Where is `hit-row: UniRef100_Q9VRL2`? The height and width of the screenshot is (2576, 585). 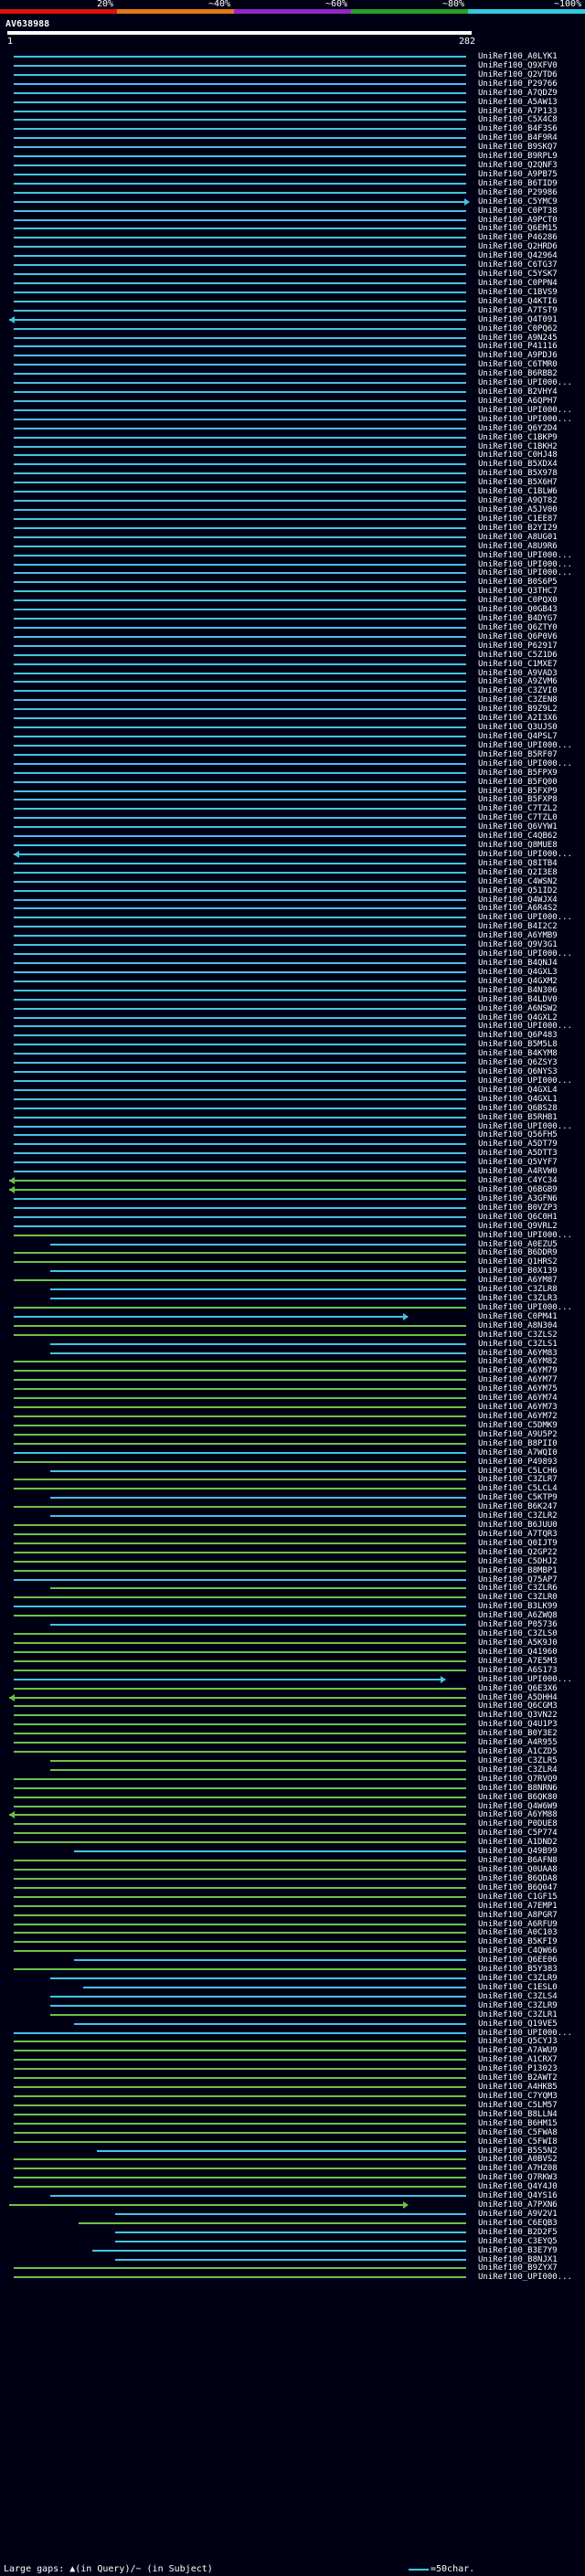 hit-row: UniRef100_Q9VRL2 is located at coordinates (293, 1226).